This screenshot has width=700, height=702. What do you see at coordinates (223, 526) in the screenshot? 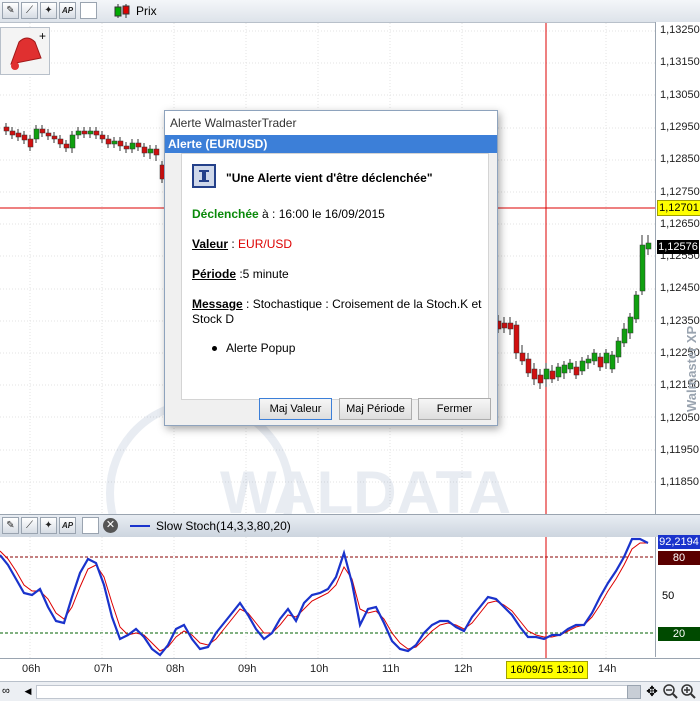
I see `indicator-title: Slow Stoch(14,3,3,80,20)` at bounding box center [223, 526].